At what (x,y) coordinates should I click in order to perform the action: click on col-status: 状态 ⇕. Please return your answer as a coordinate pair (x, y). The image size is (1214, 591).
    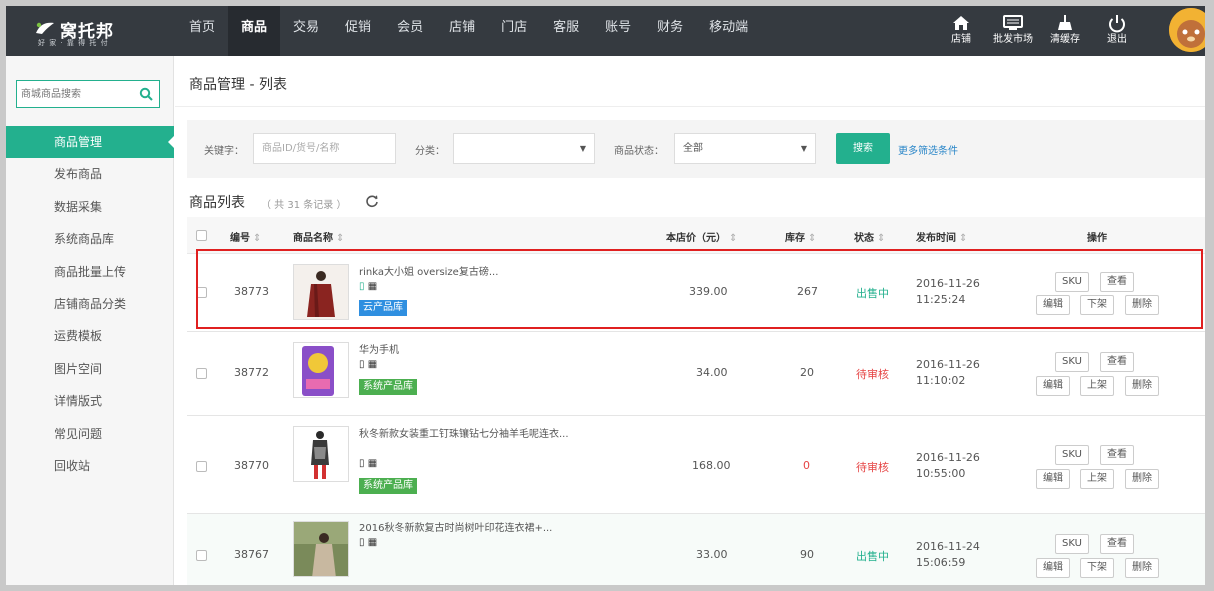
    Looking at the image, I should click on (869, 236).